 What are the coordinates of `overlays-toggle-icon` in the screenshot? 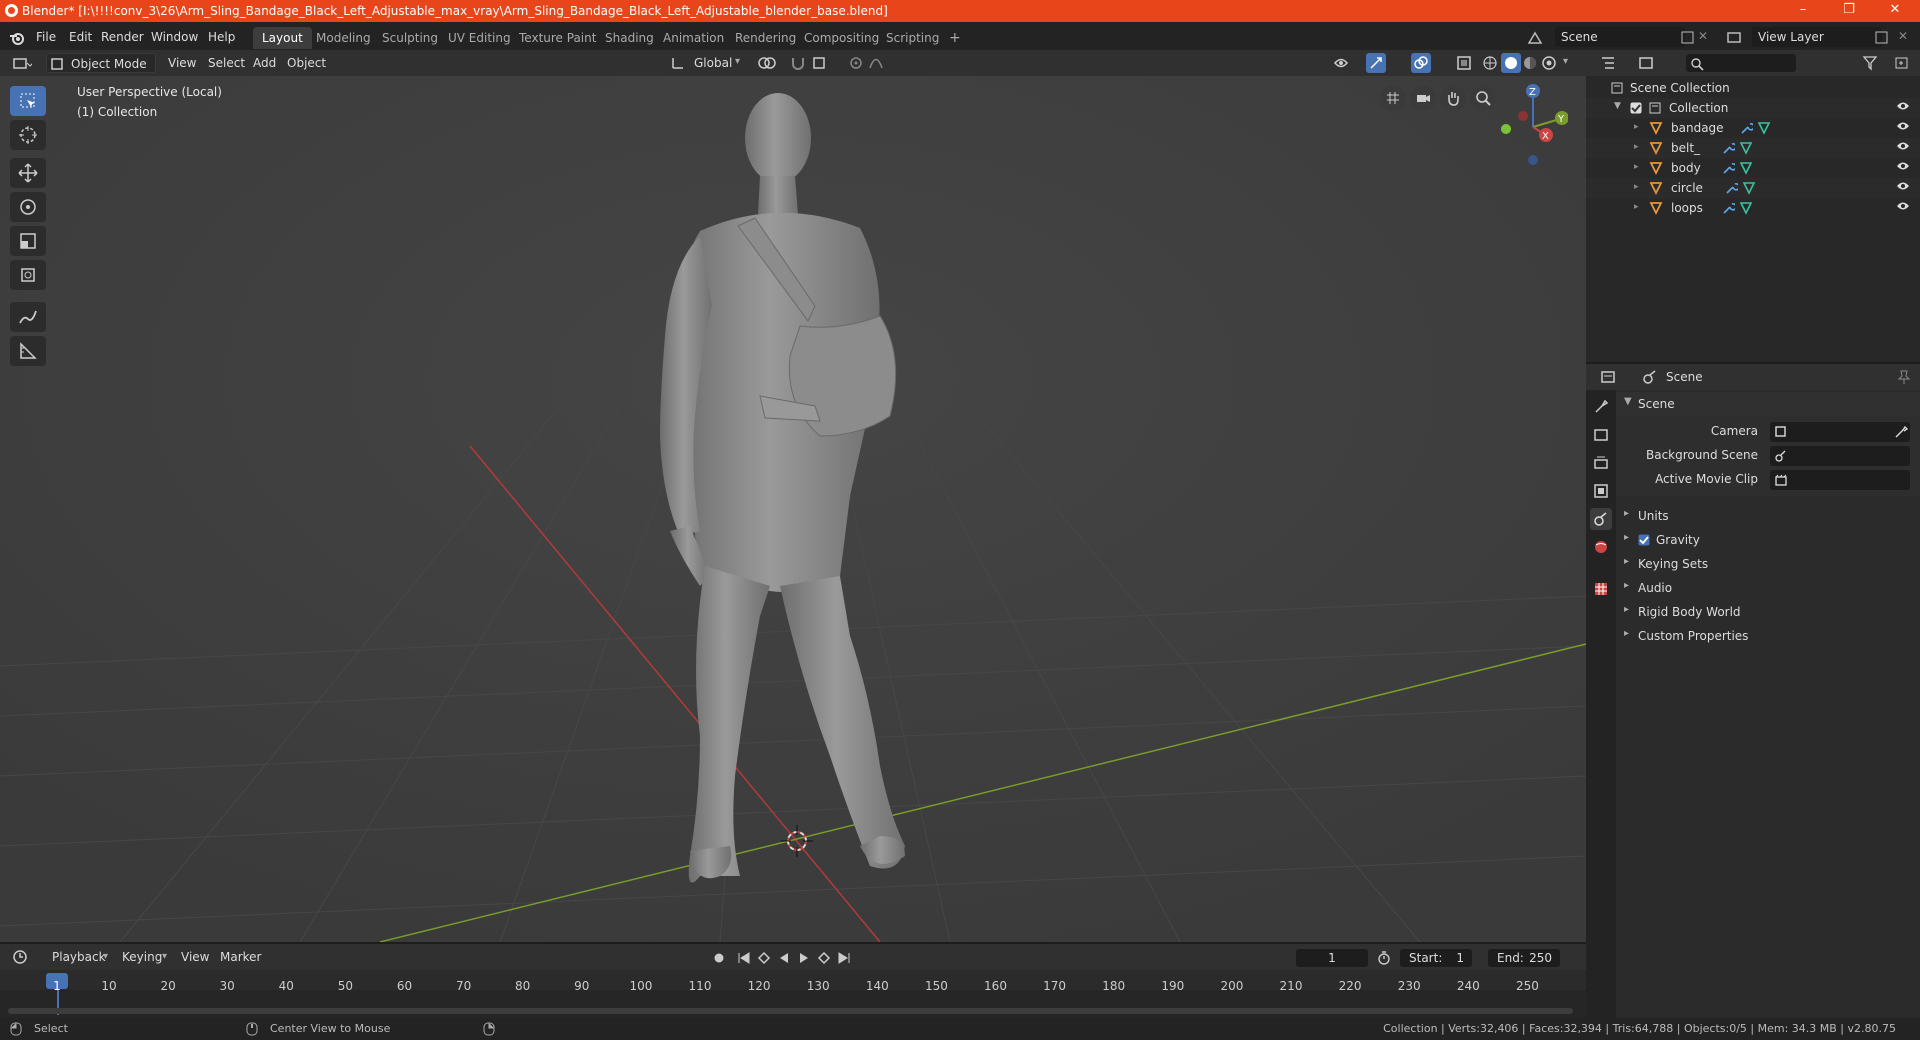 It's located at (1423, 63).